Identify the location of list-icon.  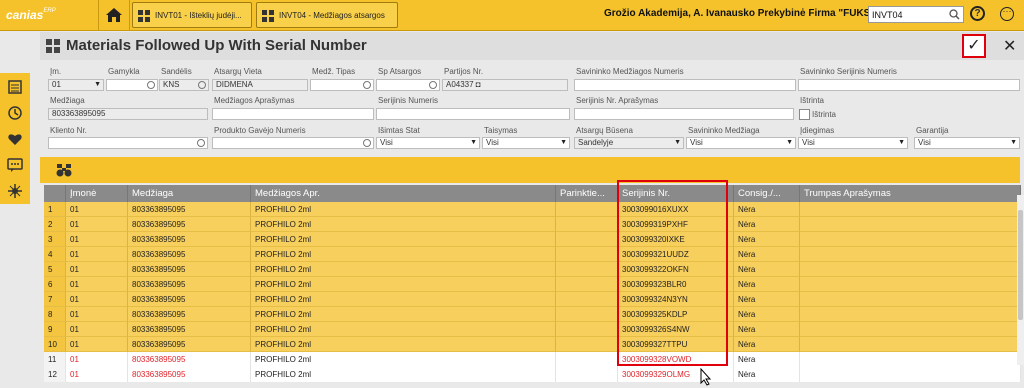
(15, 87).